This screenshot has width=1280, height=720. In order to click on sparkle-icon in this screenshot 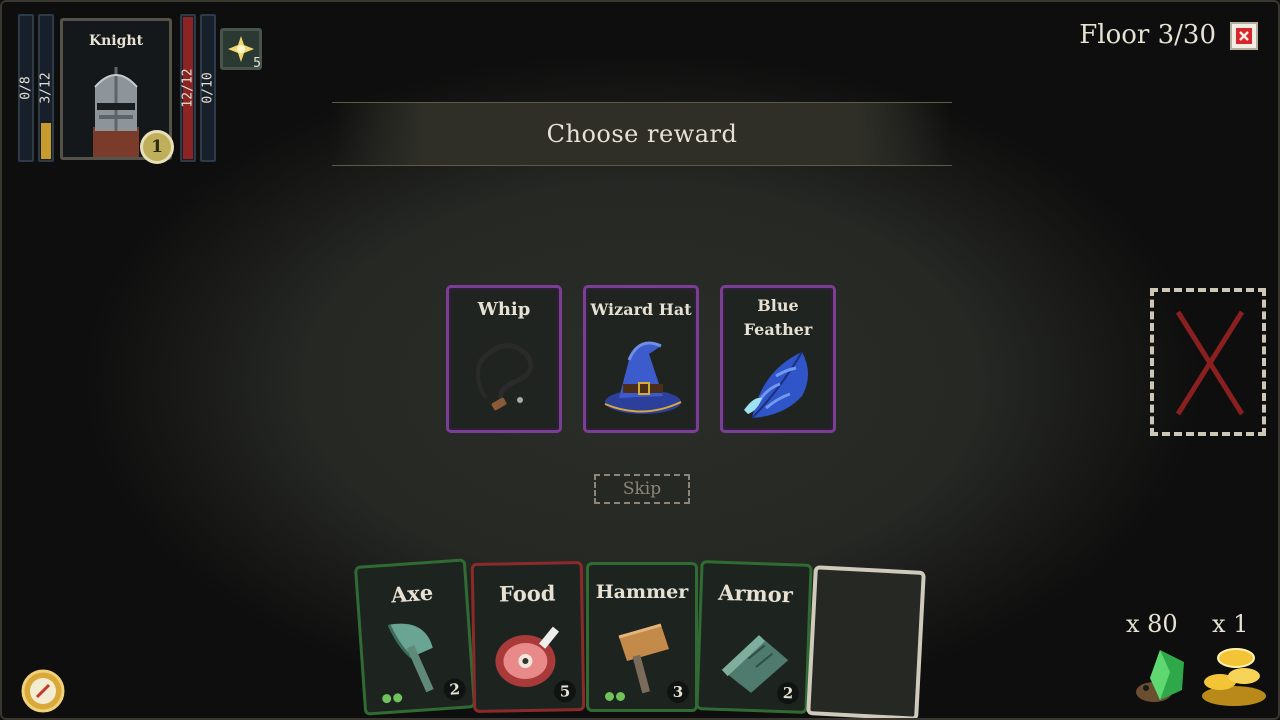, I will do `click(241, 49)`.